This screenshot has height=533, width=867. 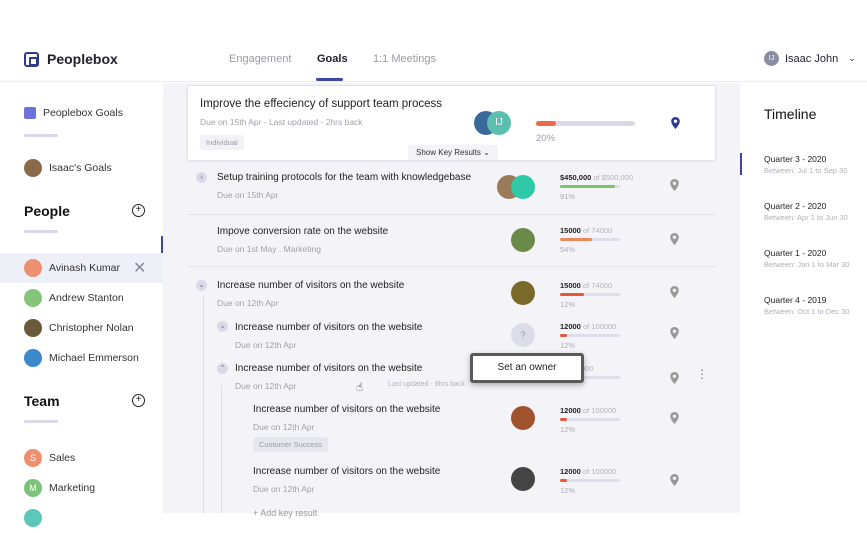 I want to click on team-name: Marketing, so click(x=72, y=488).